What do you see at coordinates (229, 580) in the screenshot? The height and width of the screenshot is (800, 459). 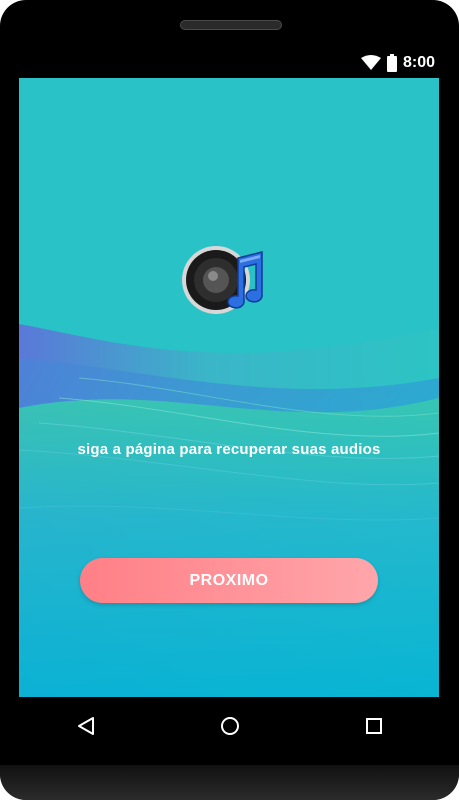 I see `next-button: PROXIMO` at bounding box center [229, 580].